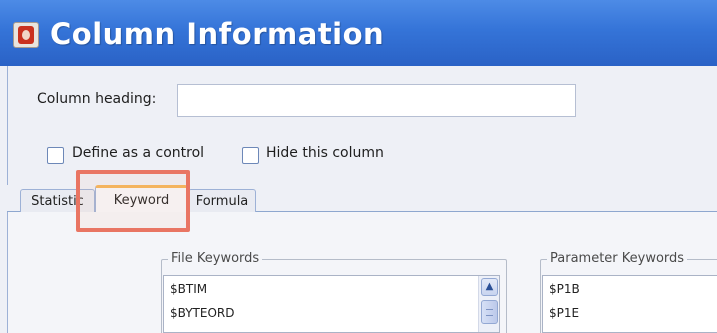 Image resolution: width=717 pixels, height=333 pixels. I want to click on application-icon, so click(26, 35).